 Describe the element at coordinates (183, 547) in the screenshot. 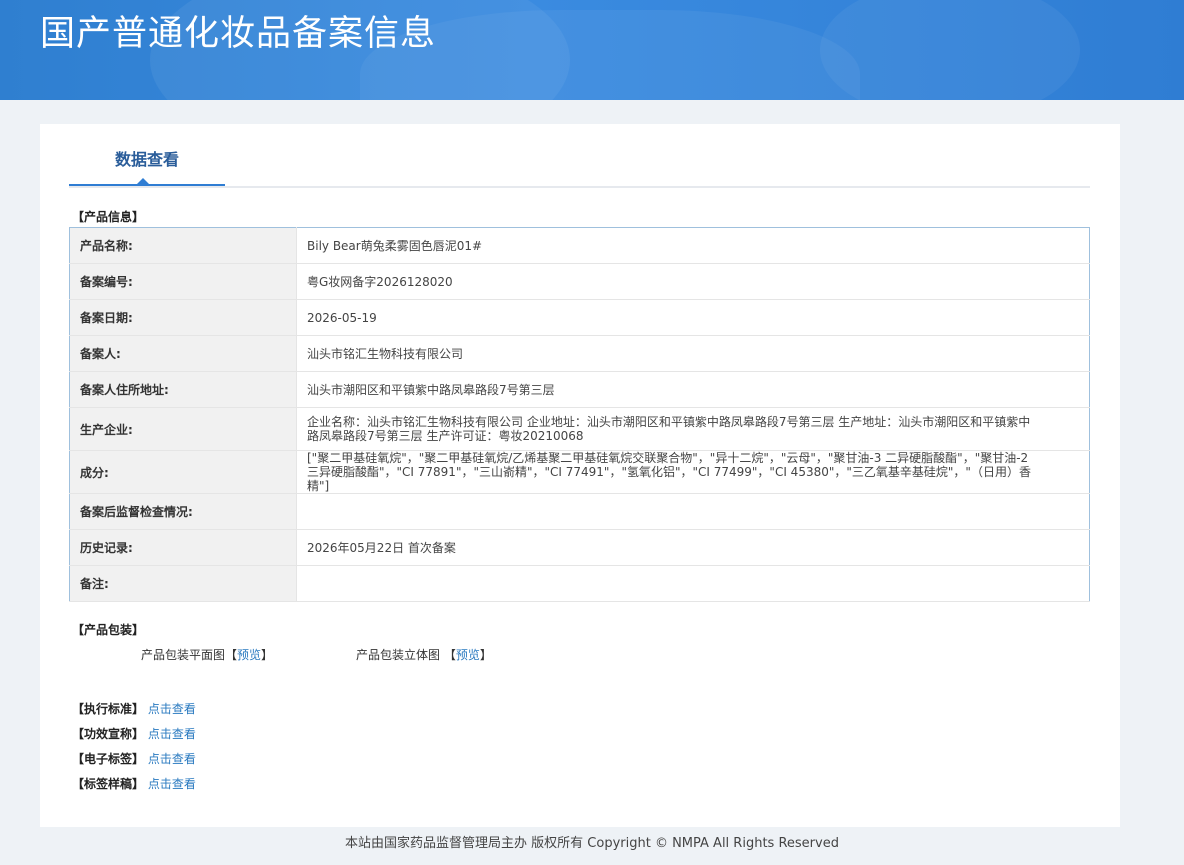

I see `row-label: 历史记录:` at that location.